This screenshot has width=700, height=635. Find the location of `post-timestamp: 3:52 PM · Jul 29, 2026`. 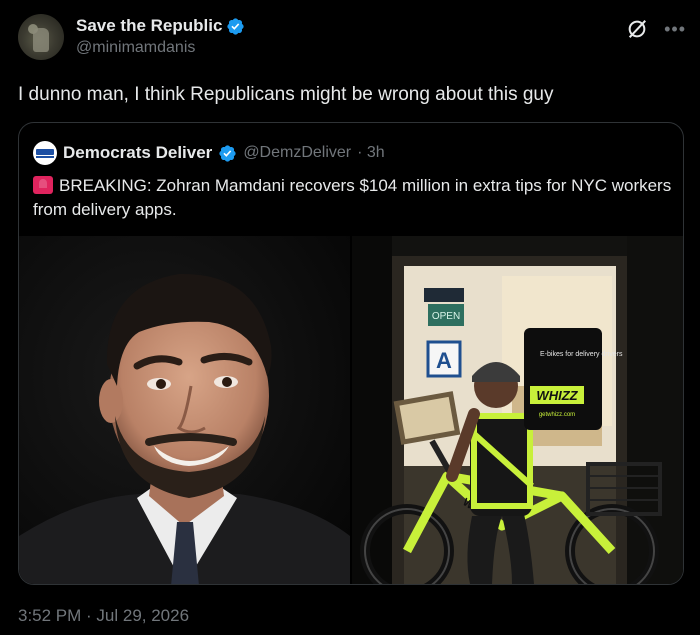

post-timestamp: 3:52 PM · Jul 29, 2026 is located at coordinates (103, 616).